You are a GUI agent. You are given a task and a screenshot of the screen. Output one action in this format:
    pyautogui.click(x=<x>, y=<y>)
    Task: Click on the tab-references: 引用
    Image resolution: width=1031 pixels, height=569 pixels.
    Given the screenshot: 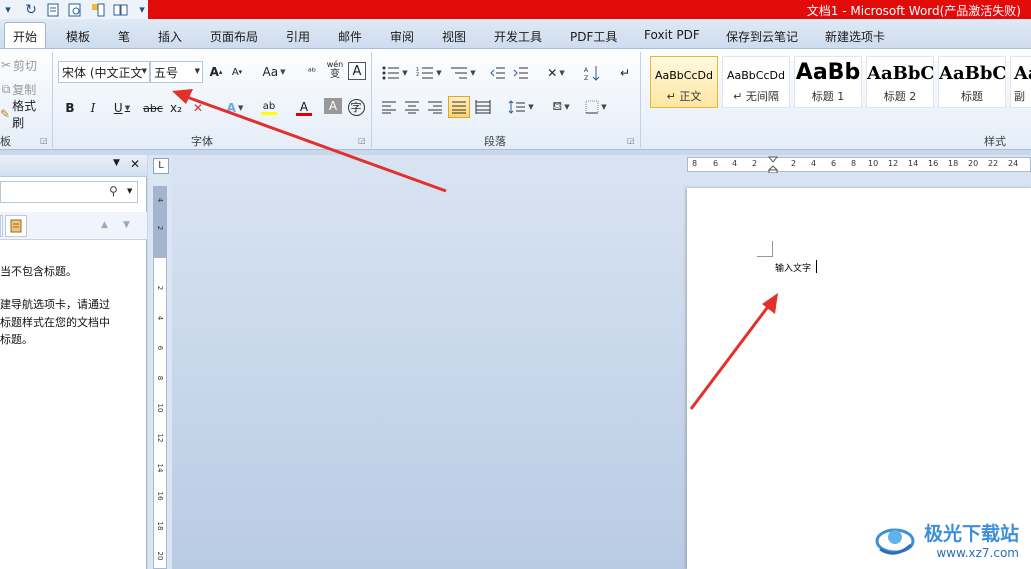 What is the action you would take?
    pyautogui.click(x=298, y=36)
    